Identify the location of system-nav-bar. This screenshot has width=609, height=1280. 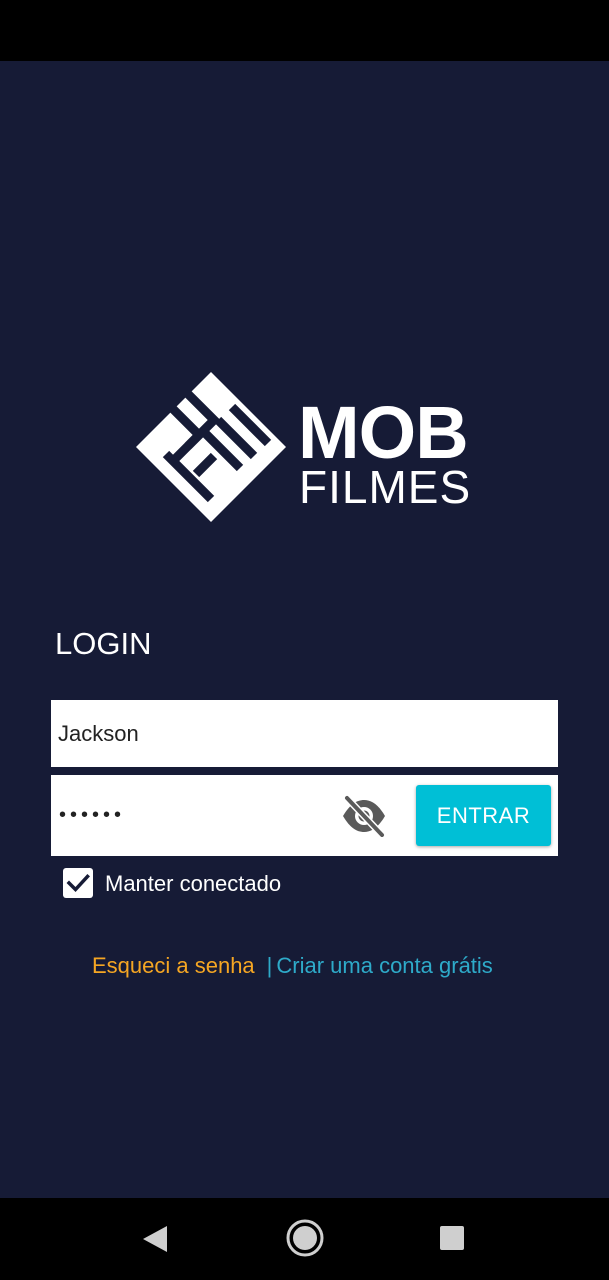
(304, 1239).